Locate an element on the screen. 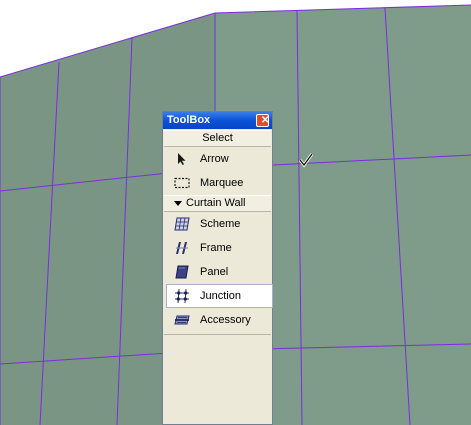 The height and width of the screenshot is (425, 471). tool-accessory: Accessory is located at coordinates (217, 320).